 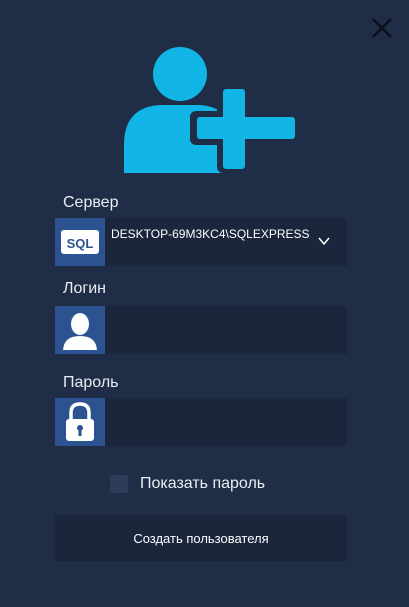 I want to click on chevron-down-icon, so click(x=324, y=241).